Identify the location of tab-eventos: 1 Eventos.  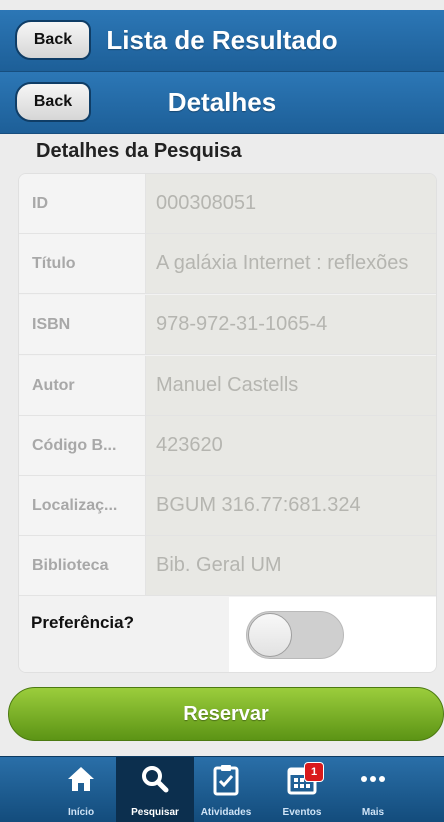
(302, 789).